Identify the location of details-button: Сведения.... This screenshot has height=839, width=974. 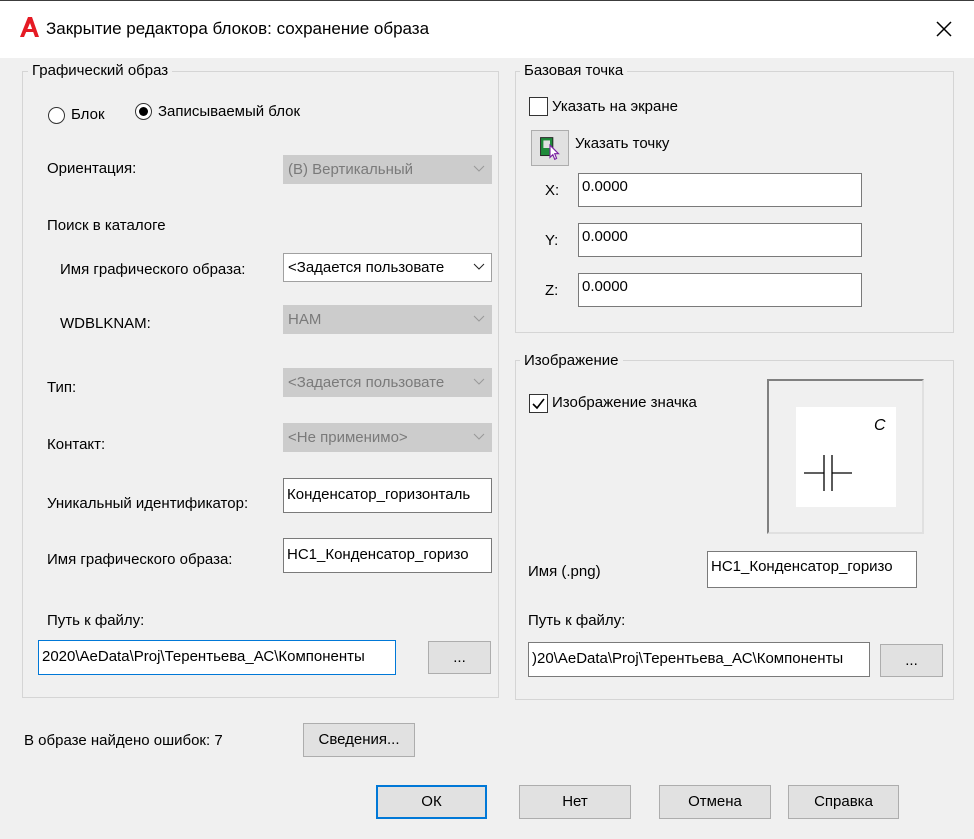
(359, 740).